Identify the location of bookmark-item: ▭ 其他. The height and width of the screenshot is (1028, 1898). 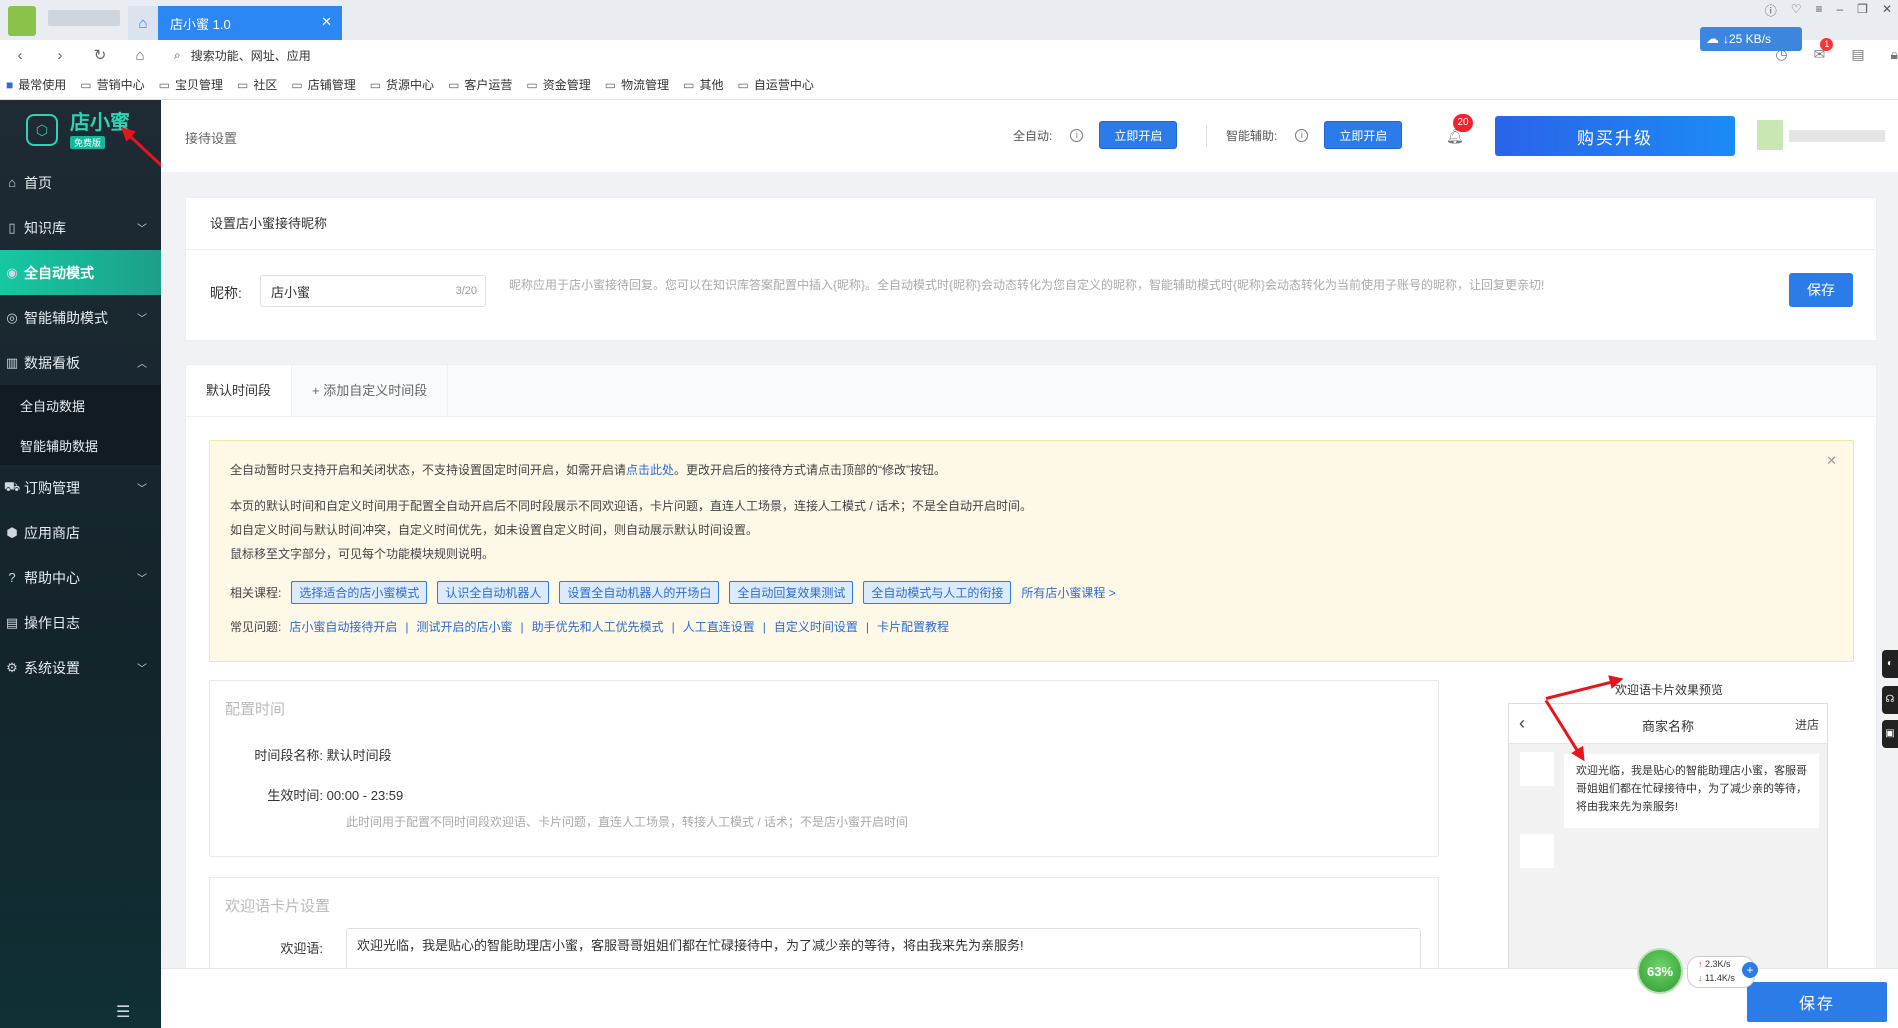
(703, 84).